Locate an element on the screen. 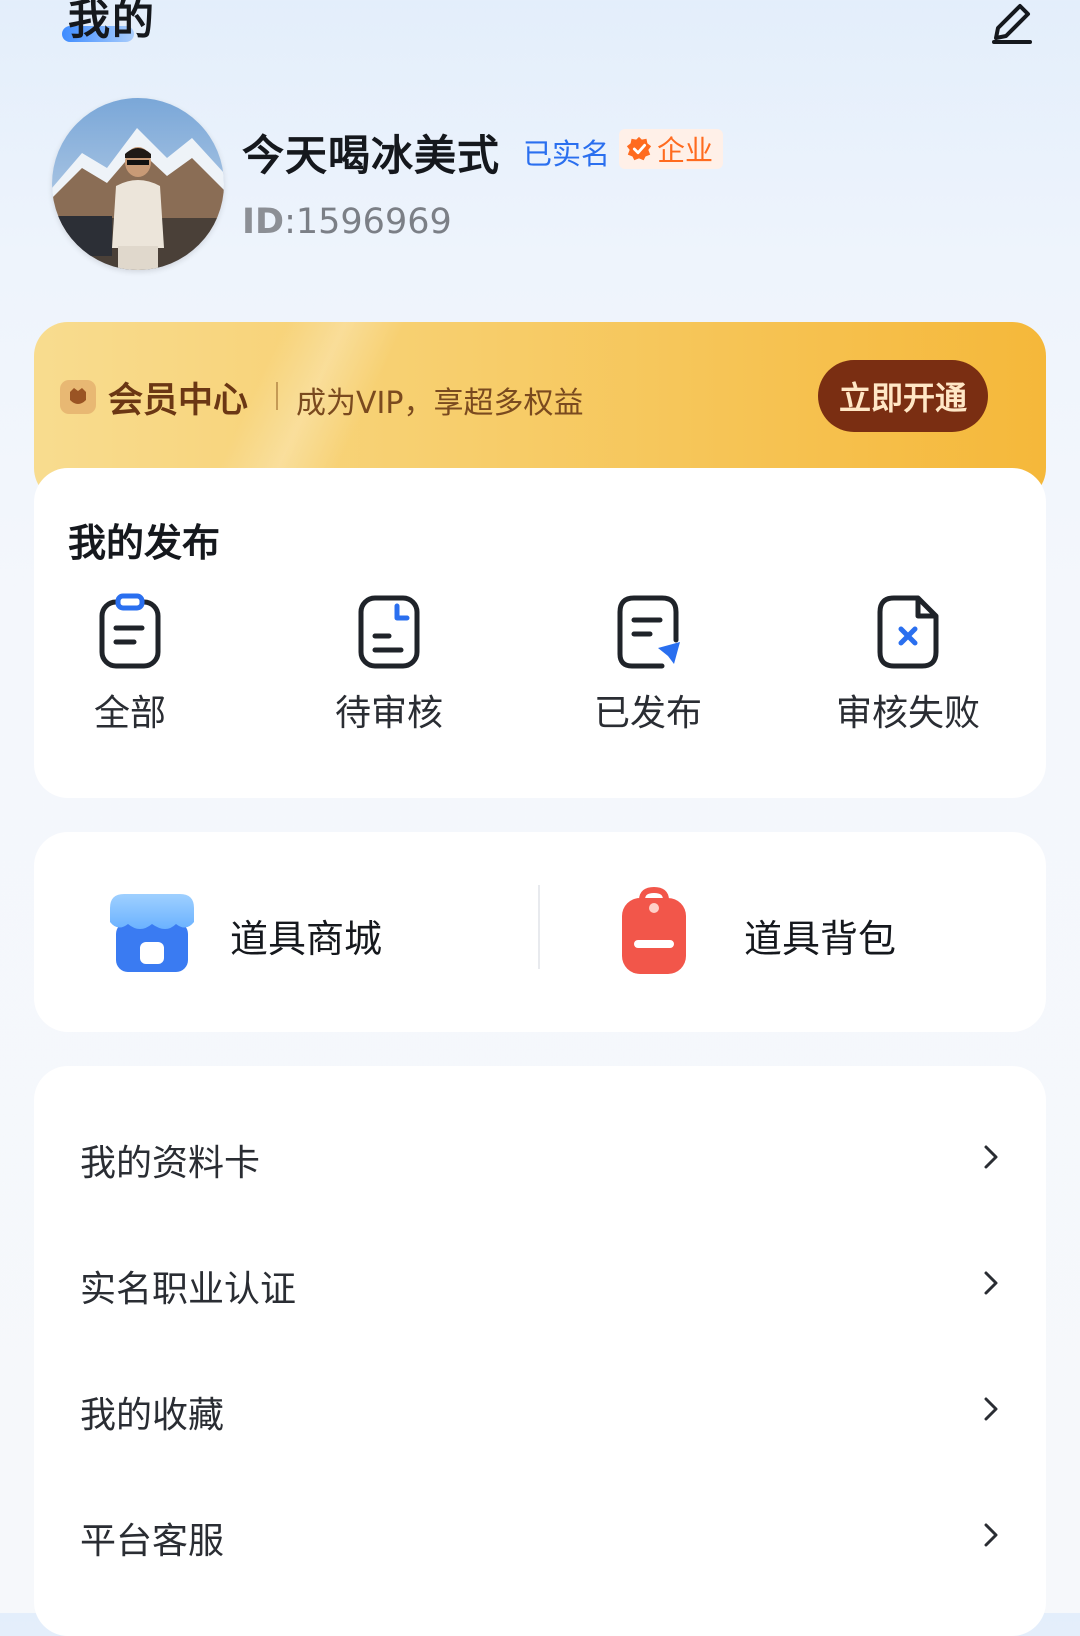 The width and height of the screenshot is (1080, 1636). avatar is located at coordinates (138, 184).